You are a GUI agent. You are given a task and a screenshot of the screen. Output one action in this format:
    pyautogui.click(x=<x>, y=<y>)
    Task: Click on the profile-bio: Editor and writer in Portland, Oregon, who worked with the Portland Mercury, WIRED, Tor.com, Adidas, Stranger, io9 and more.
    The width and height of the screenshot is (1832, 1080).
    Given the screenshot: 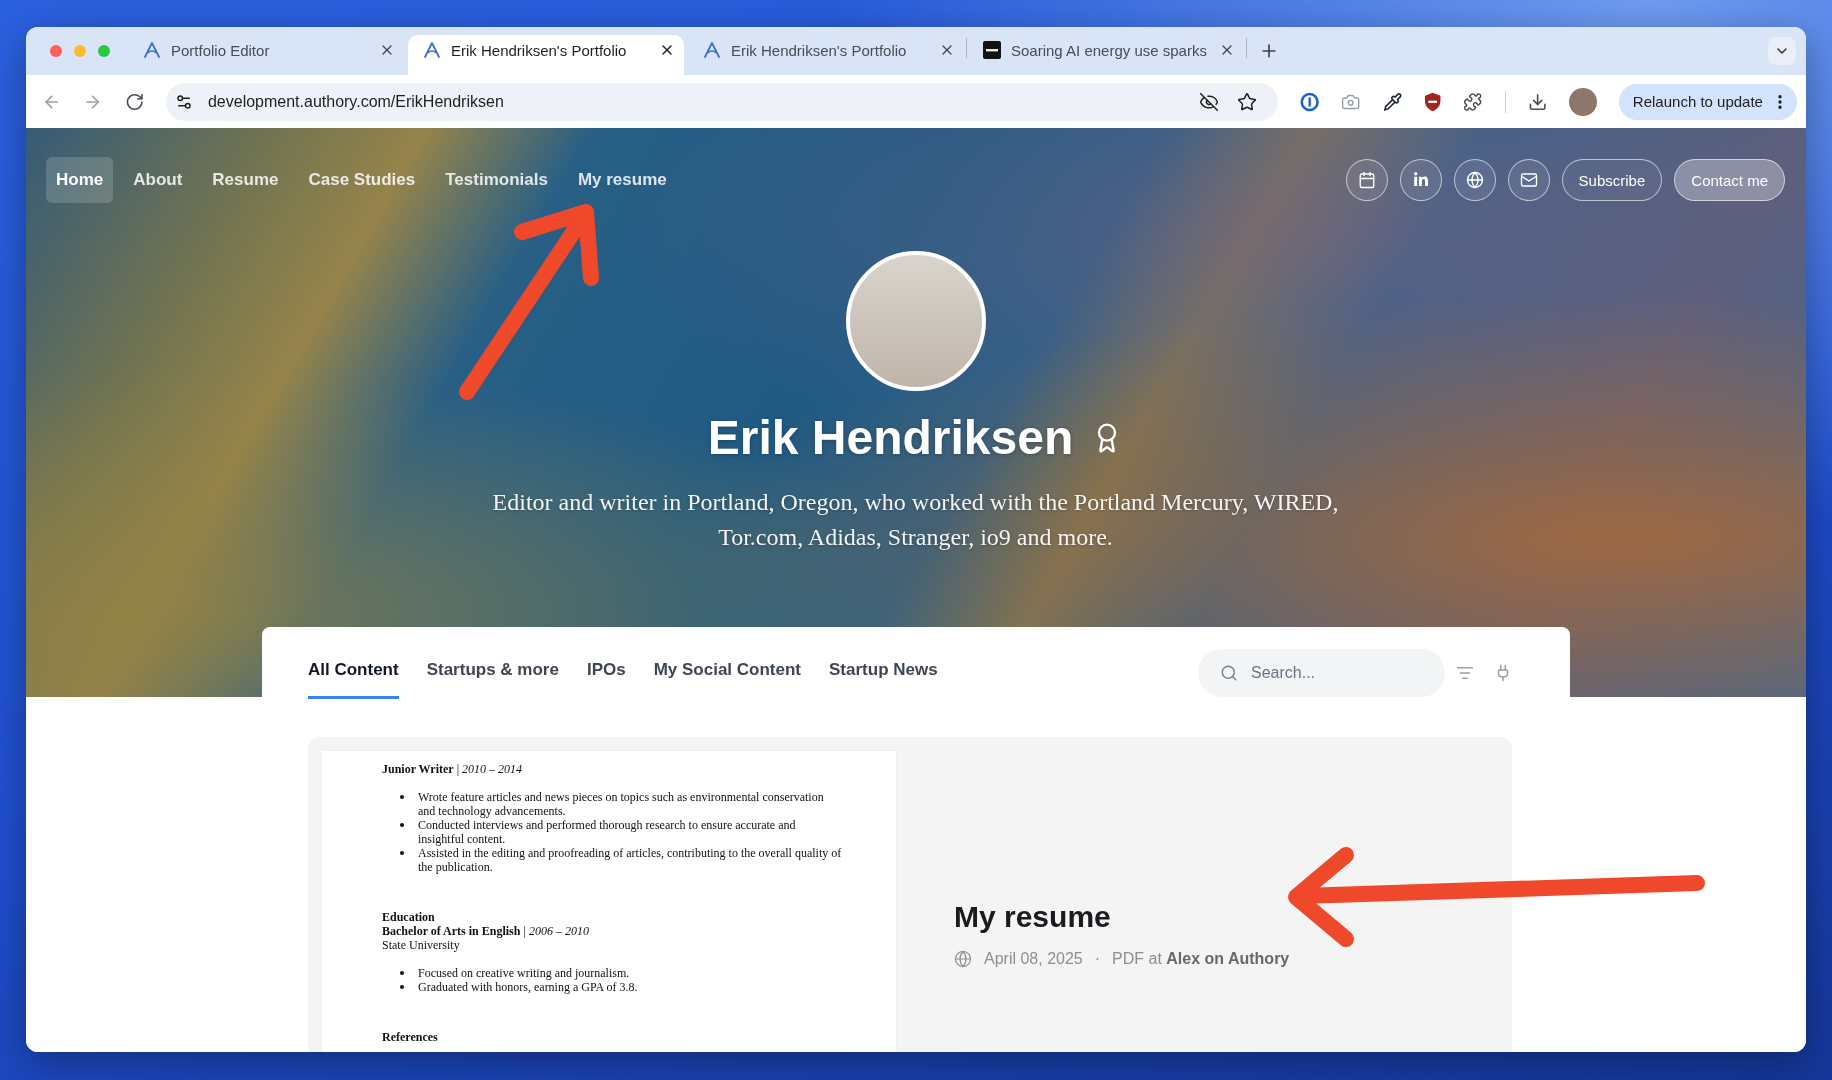 What is the action you would take?
    pyautogui.click(x=915, y=520)
    